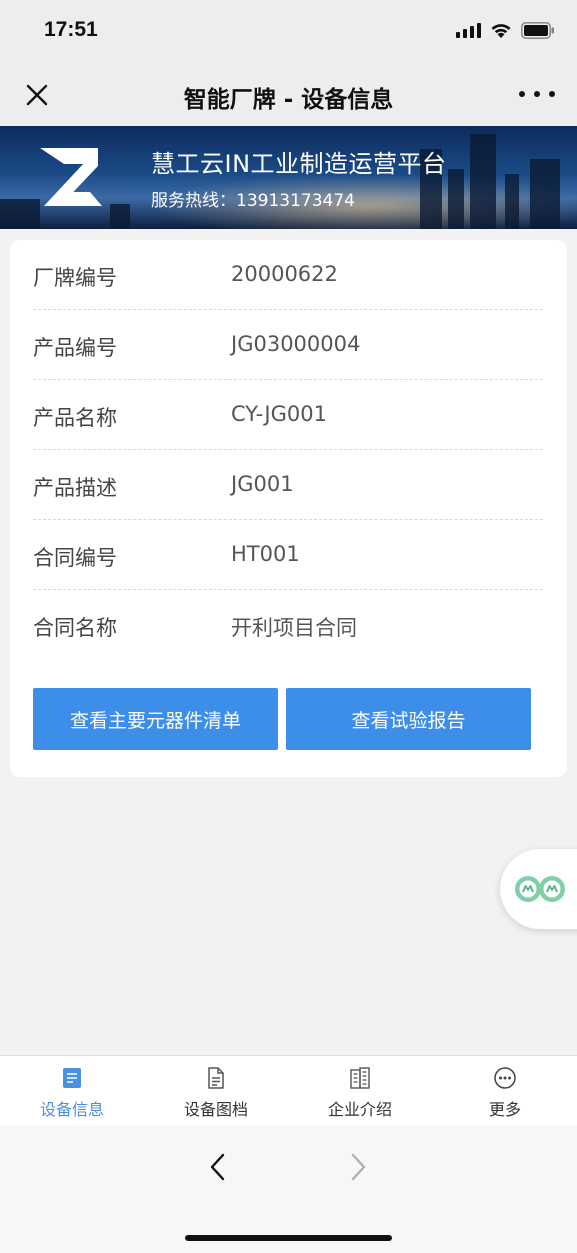  I want to click on info-row-contract-name: 合同名称 开利项目合同, so click(288, 625).